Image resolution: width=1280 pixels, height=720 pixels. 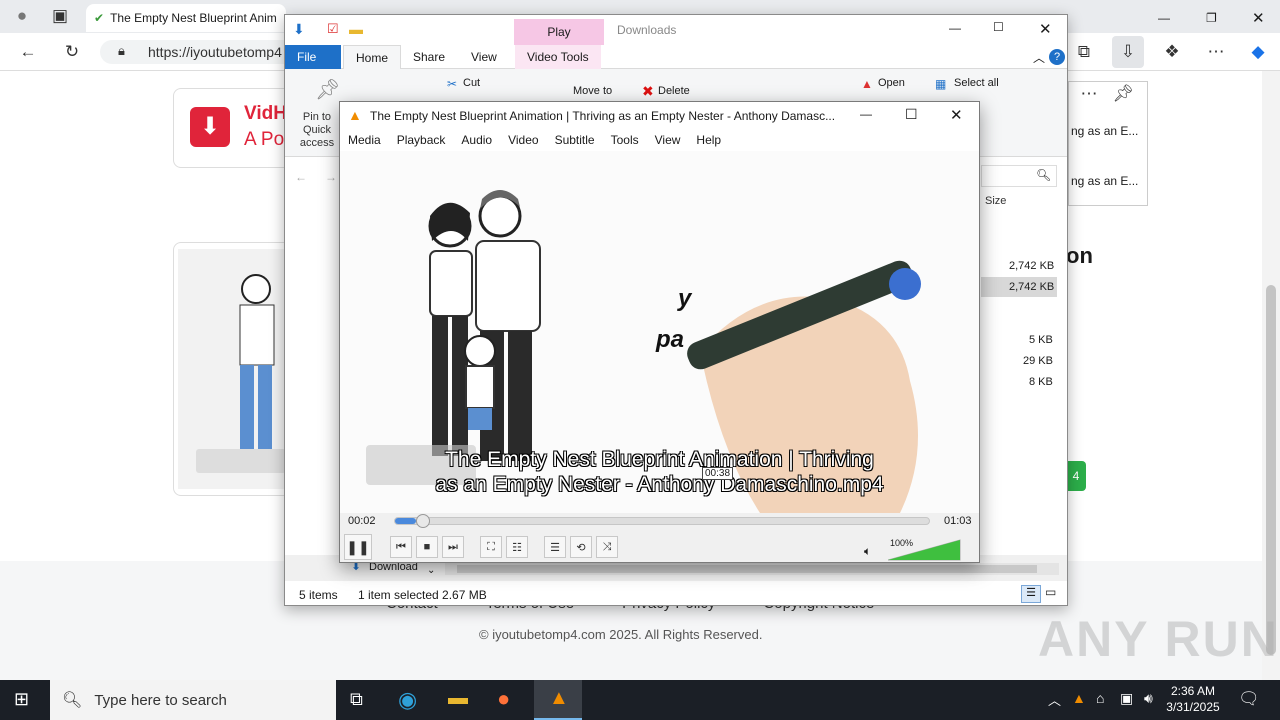 I want to click on delete-icon: ✖, so click(x=648, y=91).